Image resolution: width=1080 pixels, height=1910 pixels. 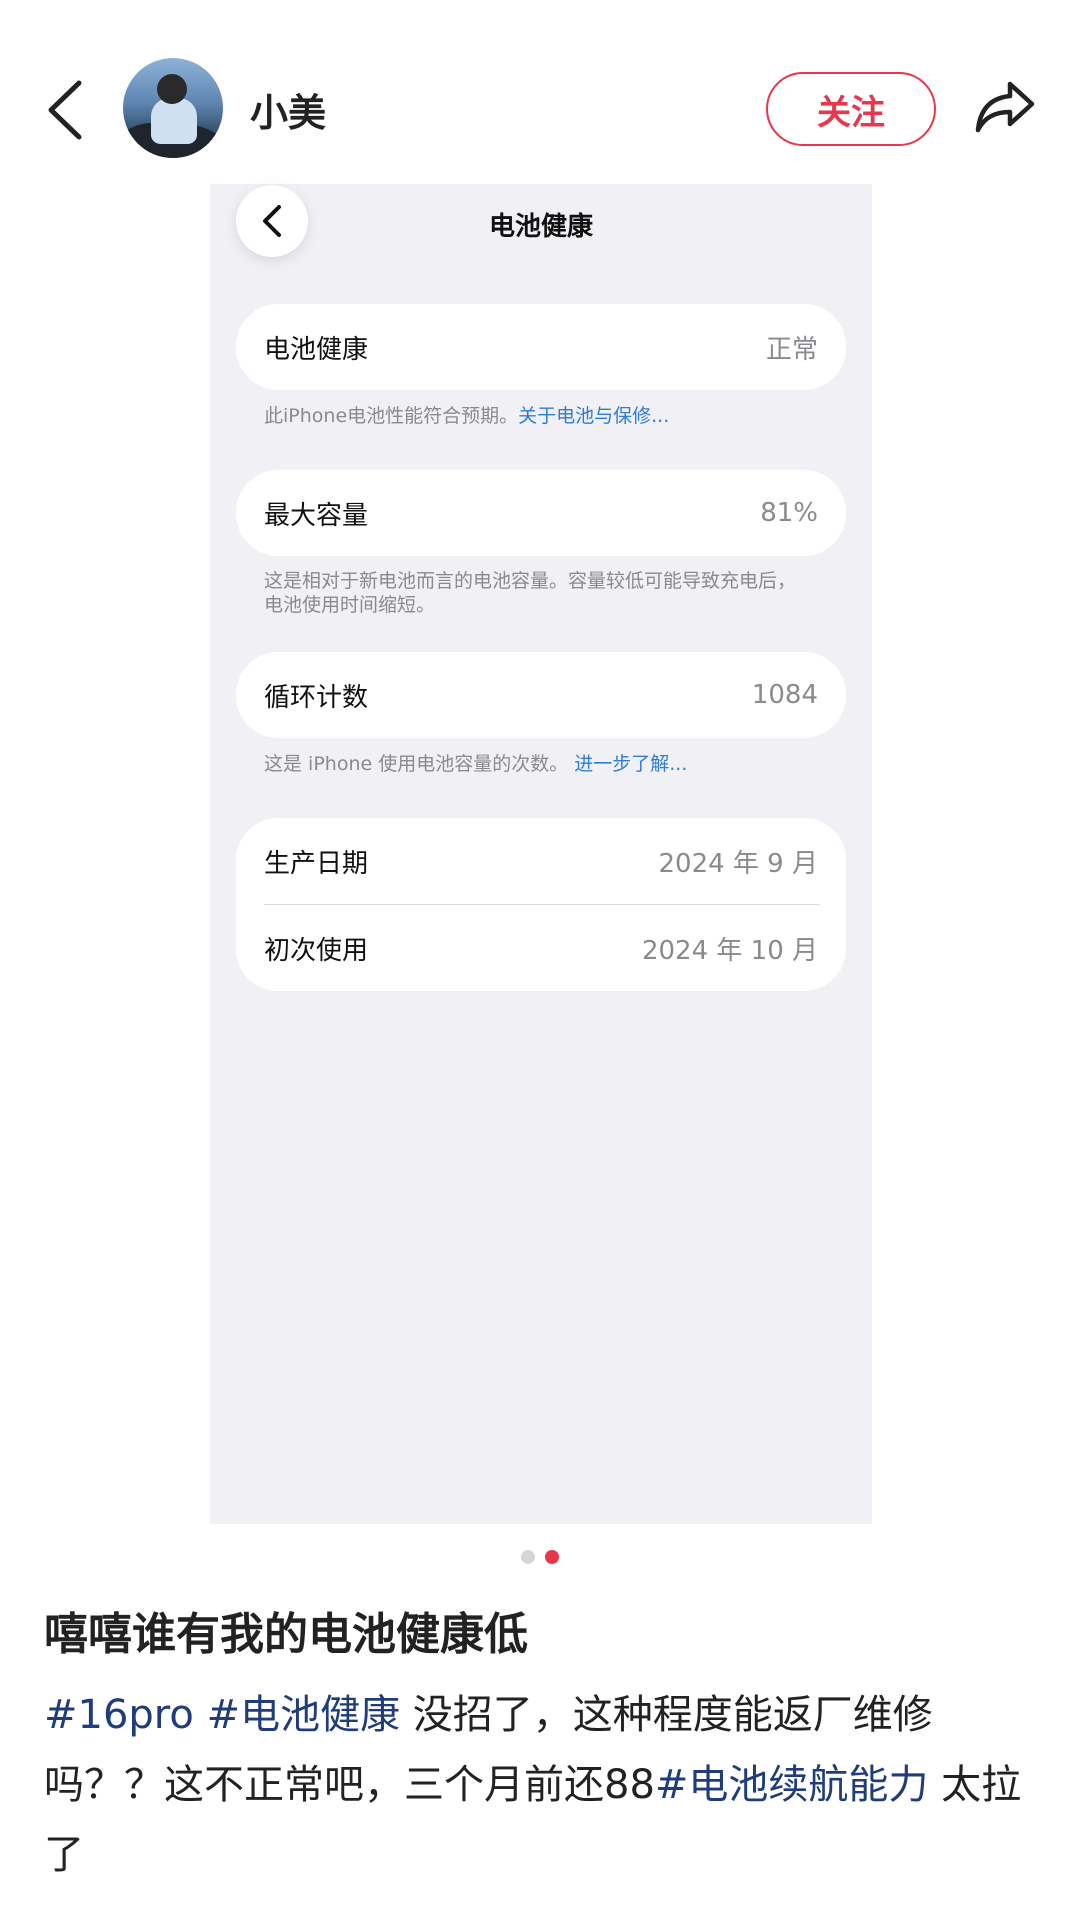 I want to click on capacity-note-line1: 这是相对于新电池而言的电池容量。容量较低可能导致充电后，, so click(x=530, y=581).